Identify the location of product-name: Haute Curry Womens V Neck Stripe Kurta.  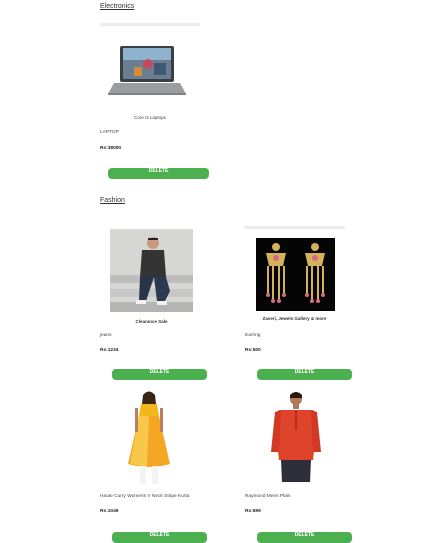
(145, 496).